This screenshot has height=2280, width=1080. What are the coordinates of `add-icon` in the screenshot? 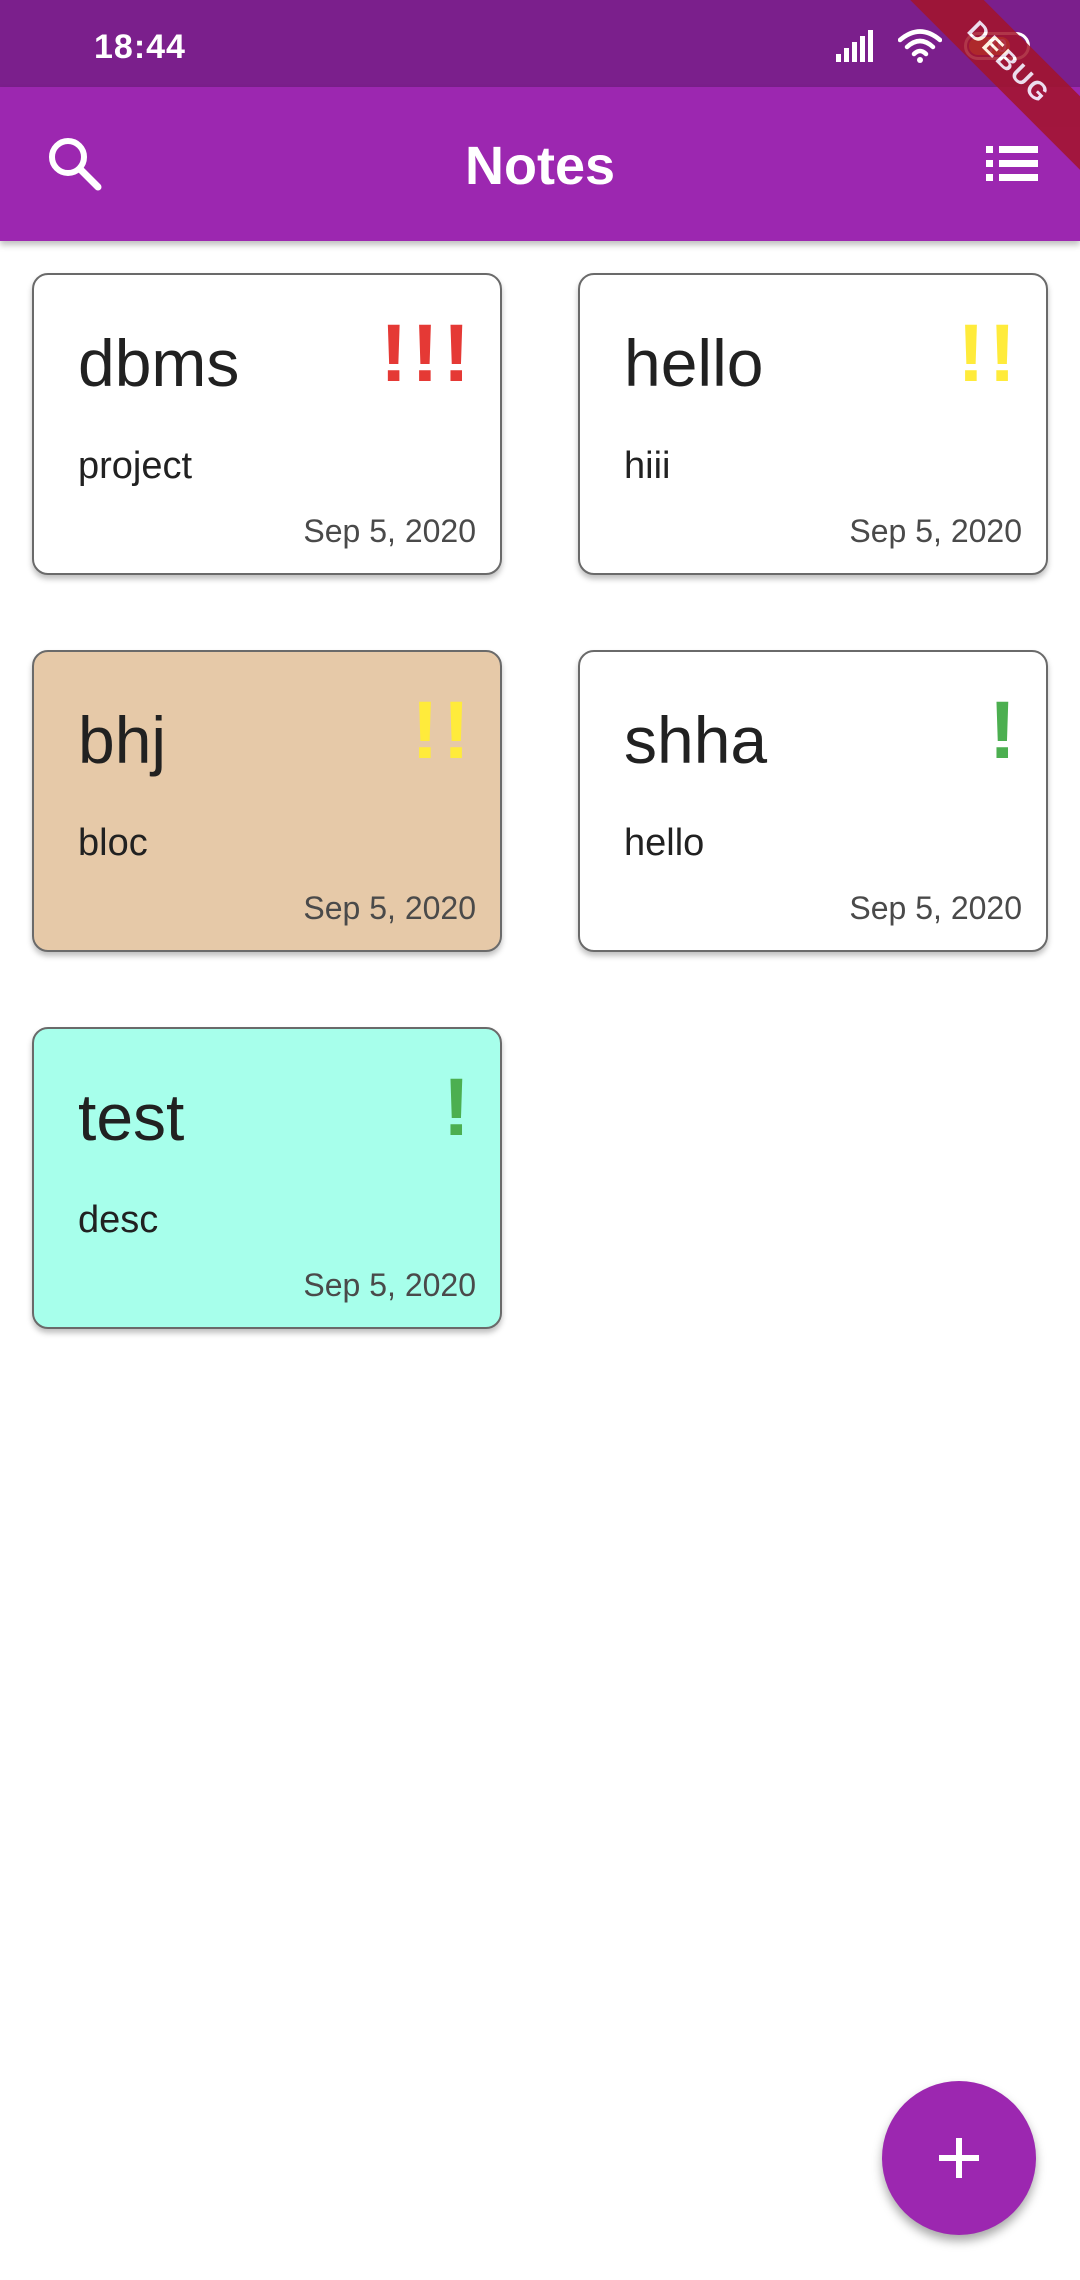 It's located at (959, 2158).